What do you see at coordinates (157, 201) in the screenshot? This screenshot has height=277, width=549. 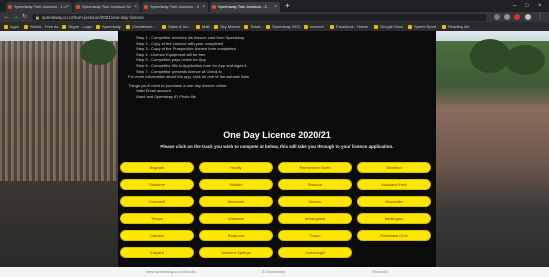 I see `track-button-cromwell: Cromwell` at bounding box center [157, 201].